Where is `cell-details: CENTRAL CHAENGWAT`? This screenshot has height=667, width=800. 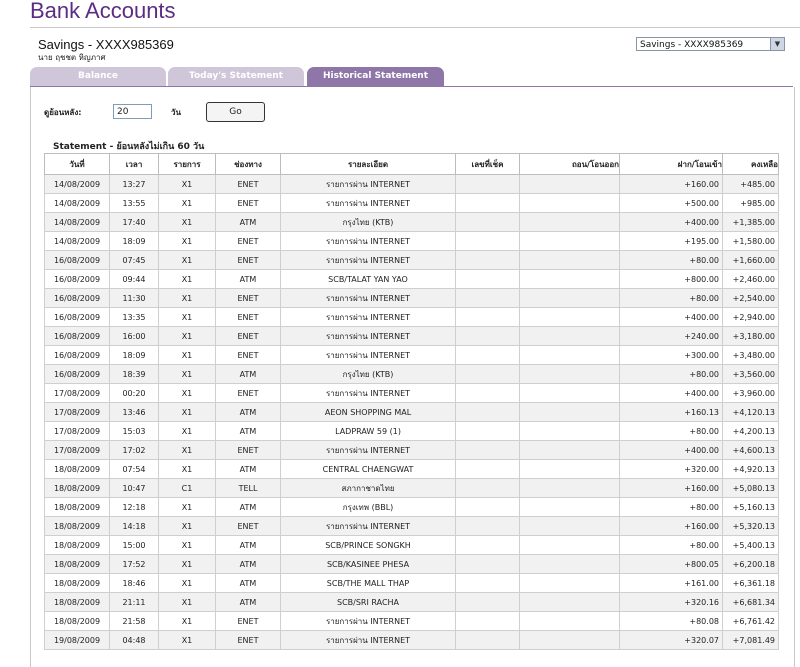
cell-details: CENTRAL CHAENGWAT is located at coordinates (368, 469).